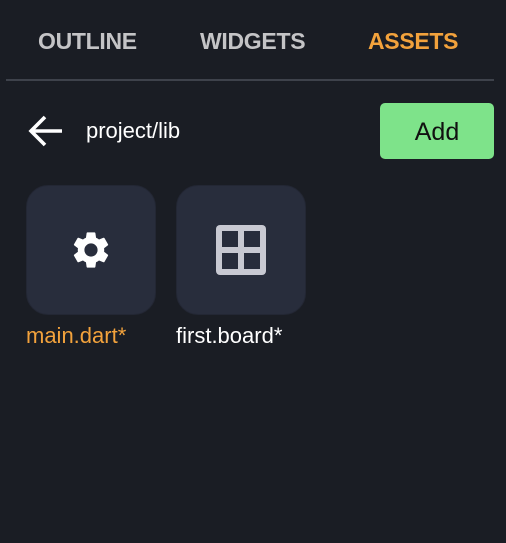  What do you see at coordinates (133, 130) in the screenshot?
I see `breadcrumb-path: project/lib` at bounding box center [133, 130].